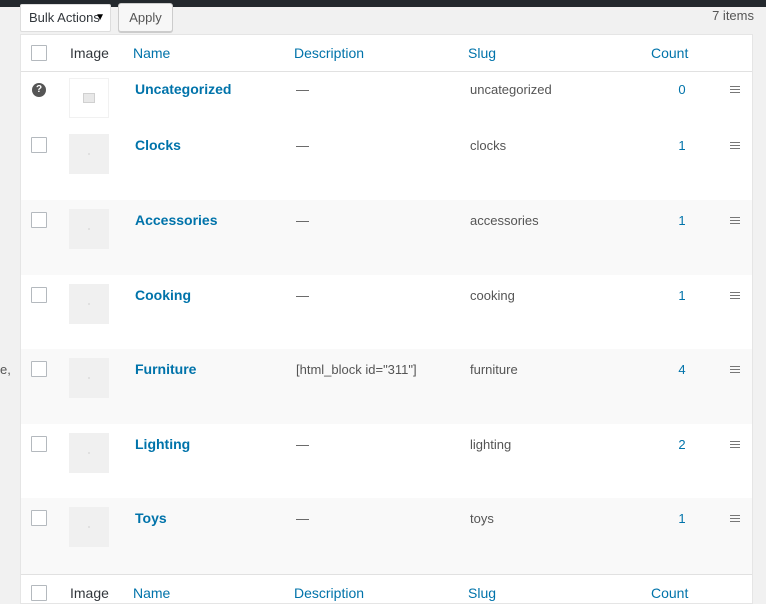  Describe the element at coordinates (494, 369) in the screenshot. I see `category-slug: furniture` at that location.